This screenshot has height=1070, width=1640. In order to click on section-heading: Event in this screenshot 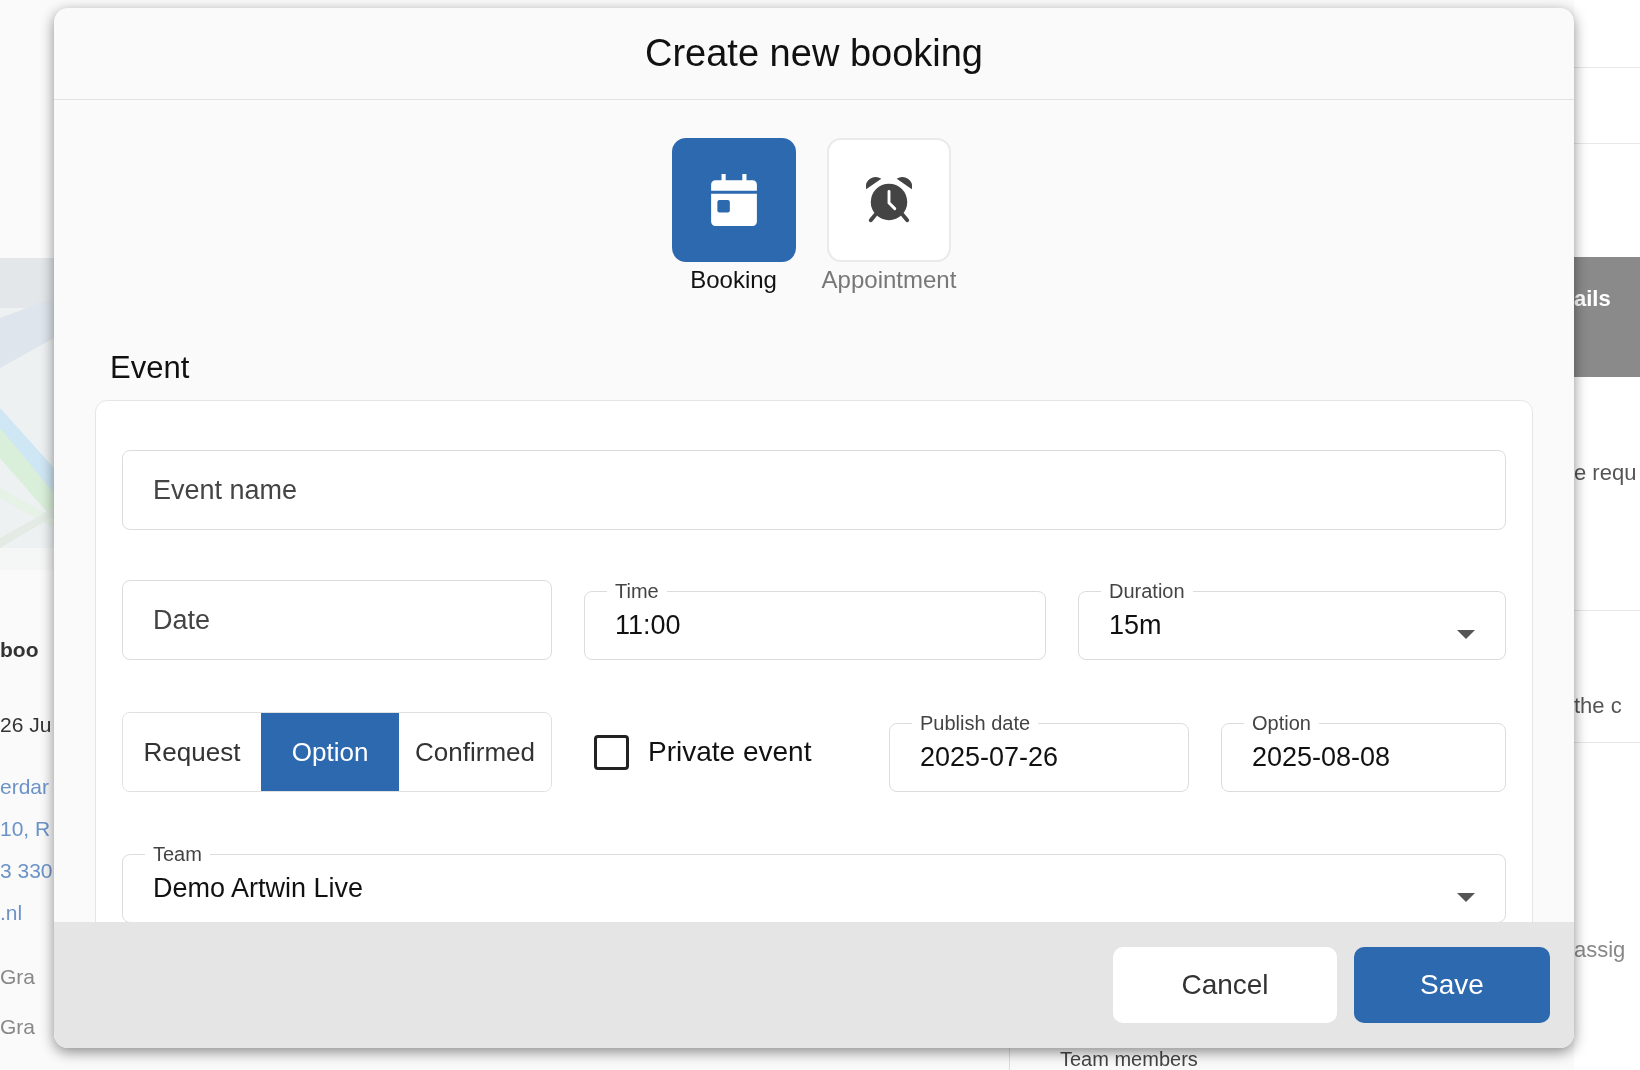, I will do `click(150, 368)`.